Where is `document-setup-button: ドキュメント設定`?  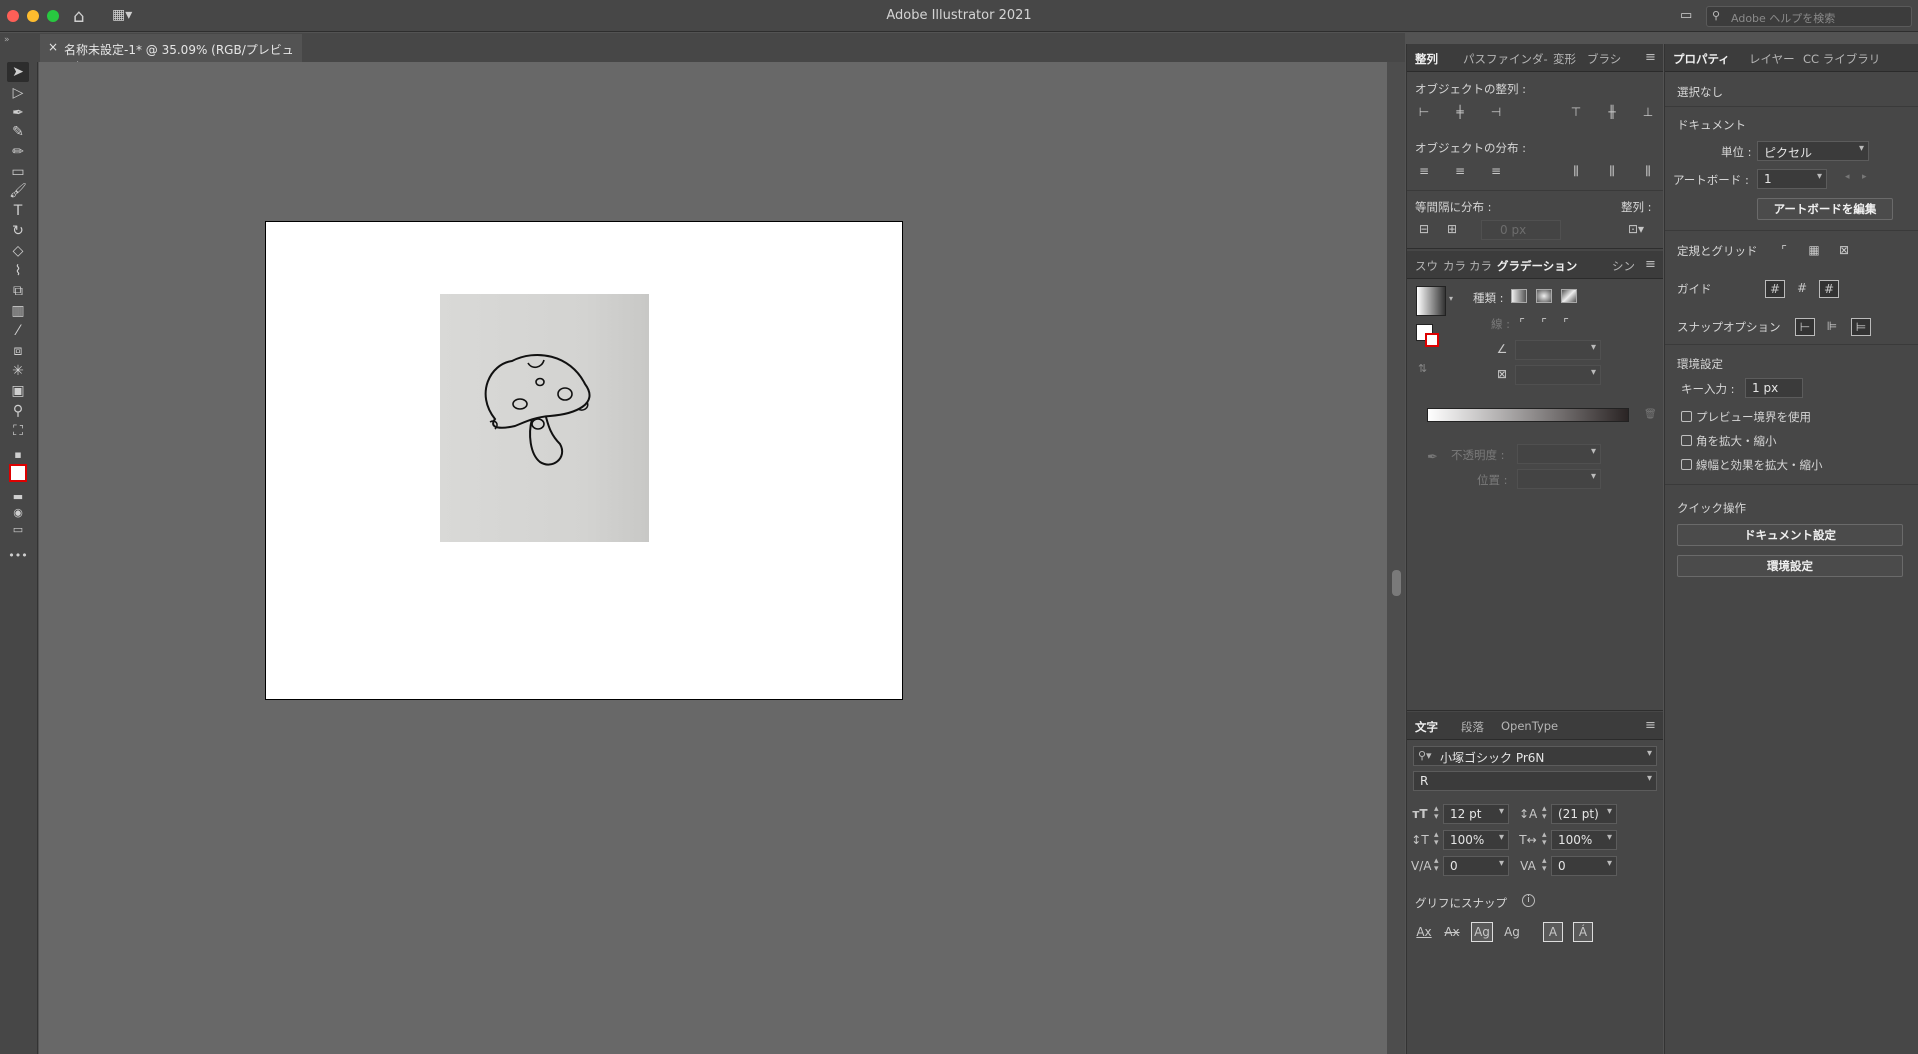 document-setup-button: ドキュメント設定 is located at coordinates (1790, 535).